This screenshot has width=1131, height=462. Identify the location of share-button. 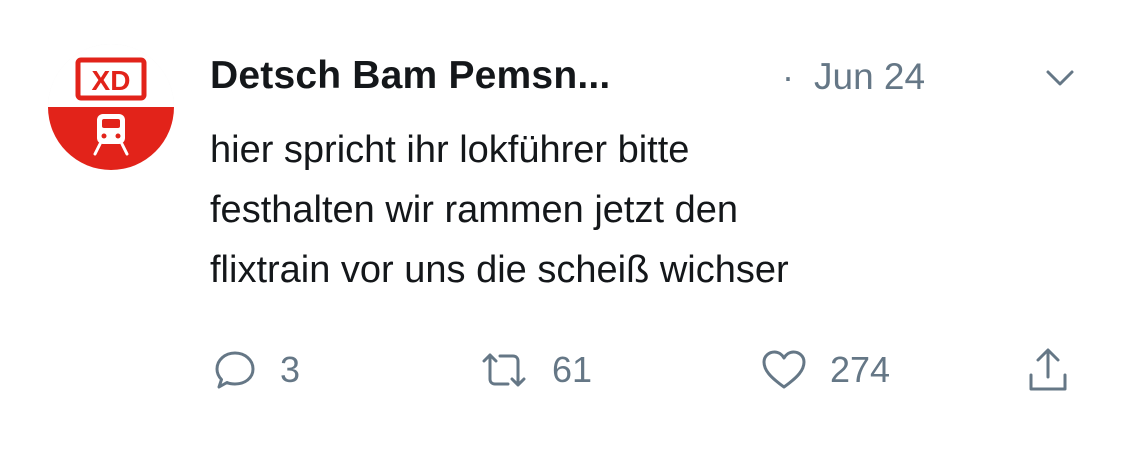
(1048, 370).